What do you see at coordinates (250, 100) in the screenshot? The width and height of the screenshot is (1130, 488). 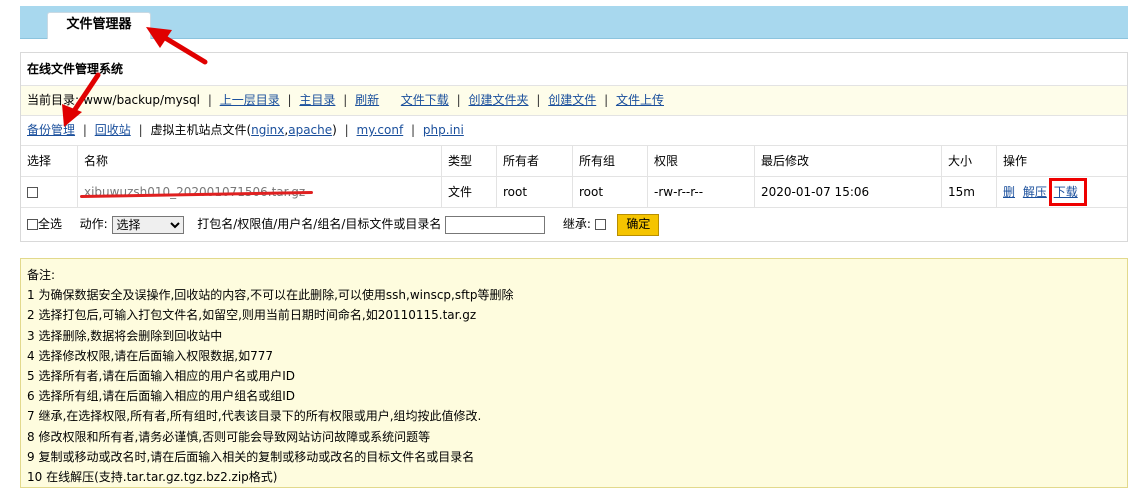 I see `parent-dir-link: 上一层目录` at bounding box center [250, 100].